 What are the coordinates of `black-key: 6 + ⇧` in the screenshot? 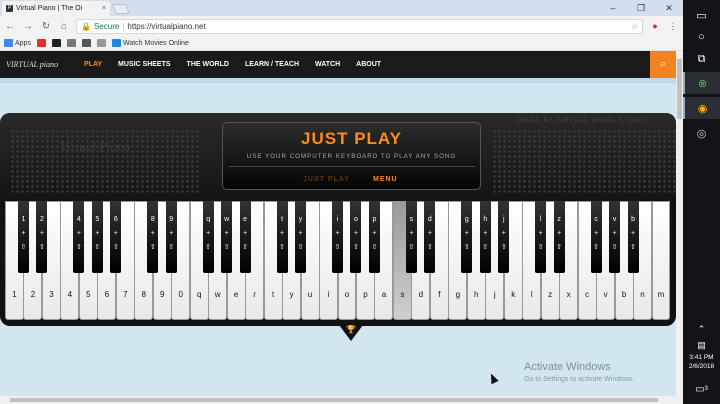 It's located at (116, 237).